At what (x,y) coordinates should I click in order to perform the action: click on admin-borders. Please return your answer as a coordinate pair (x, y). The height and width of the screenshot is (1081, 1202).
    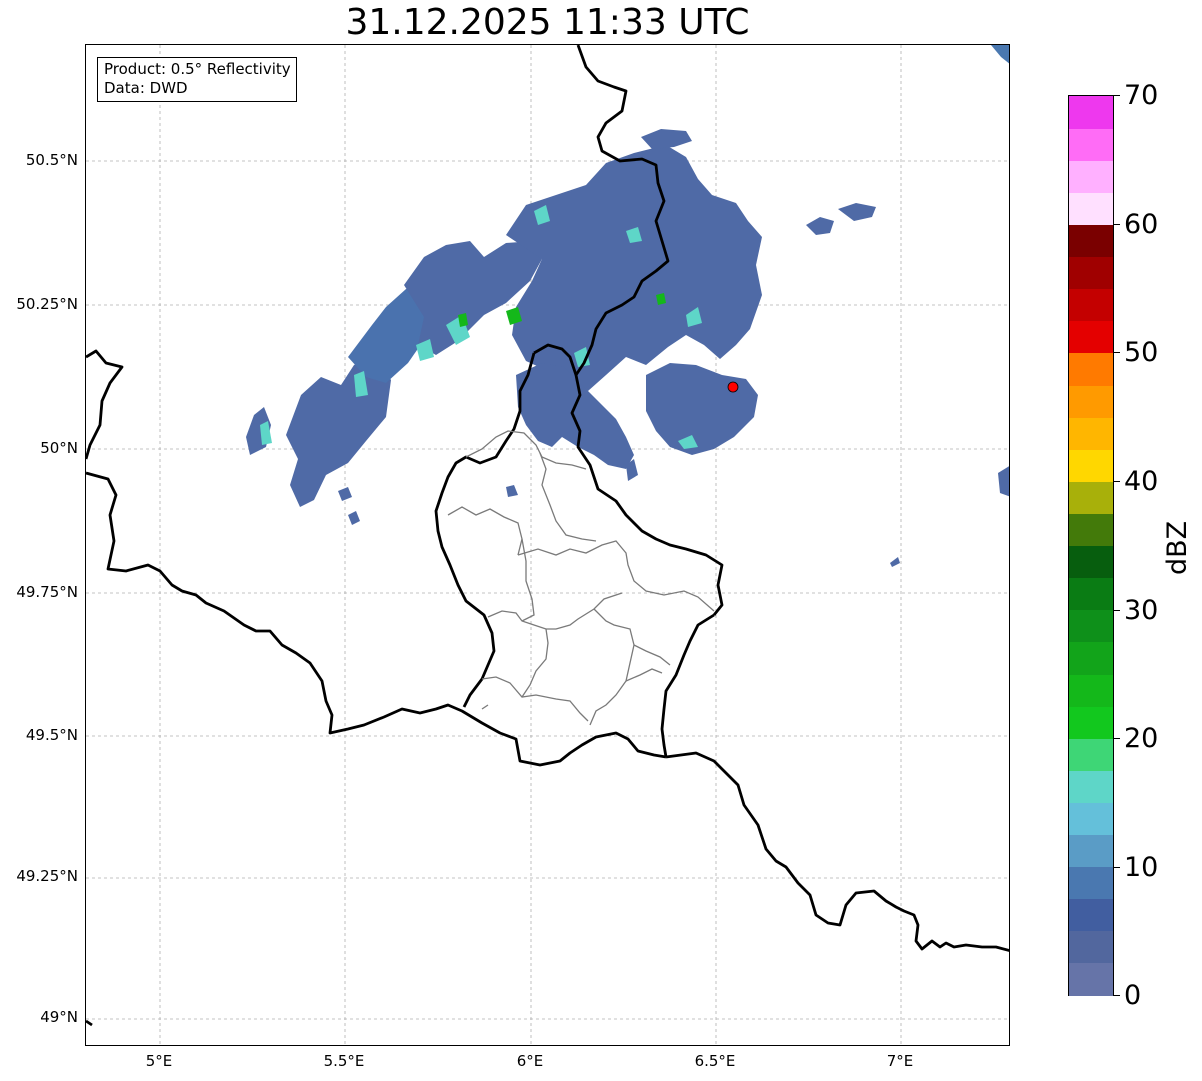
    Looking at the image, I should click on (581, 578).